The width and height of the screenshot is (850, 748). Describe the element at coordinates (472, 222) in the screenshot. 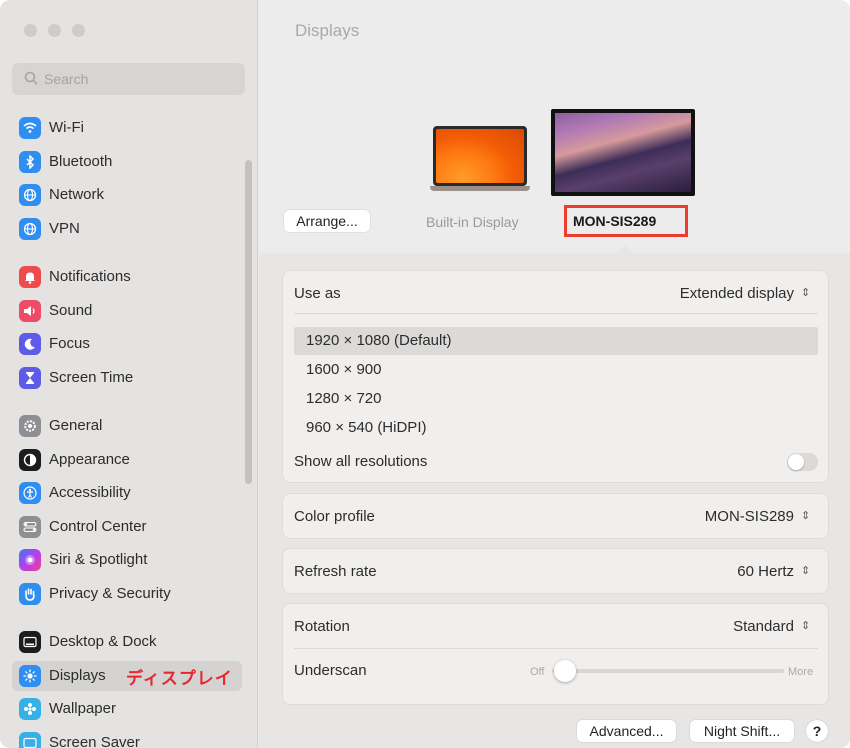

I see `builtin-display-label: Built-in Display` at that location.